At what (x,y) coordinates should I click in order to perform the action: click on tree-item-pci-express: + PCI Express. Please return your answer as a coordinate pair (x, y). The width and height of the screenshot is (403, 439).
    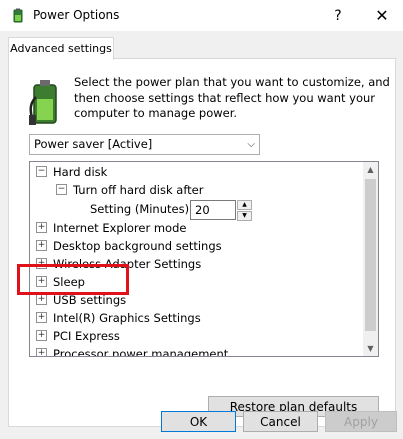
    Looking at the image, I should click on (78, 336).